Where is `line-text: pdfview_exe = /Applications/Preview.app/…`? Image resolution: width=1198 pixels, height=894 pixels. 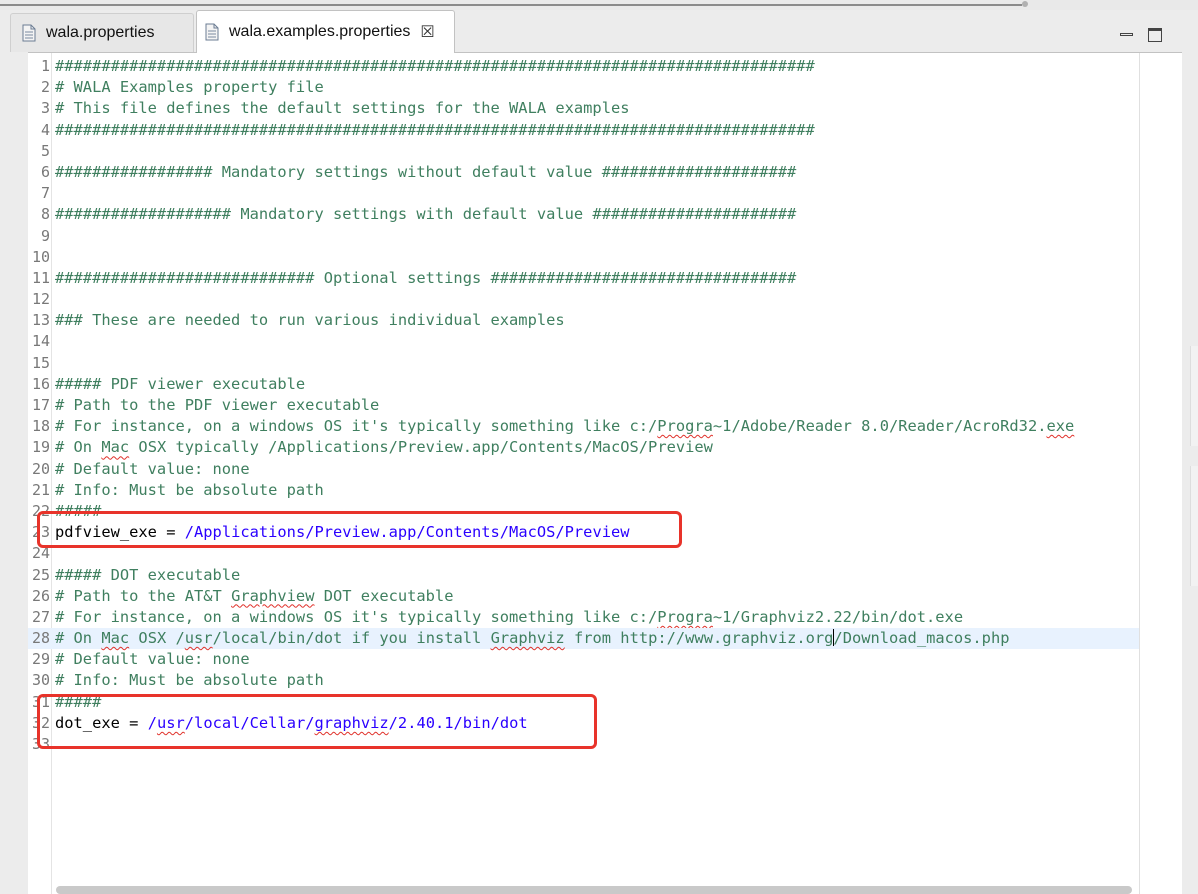 line-text: pdfview_exe = /Applications/Preview.app/… is located at coordinates (342, 532).